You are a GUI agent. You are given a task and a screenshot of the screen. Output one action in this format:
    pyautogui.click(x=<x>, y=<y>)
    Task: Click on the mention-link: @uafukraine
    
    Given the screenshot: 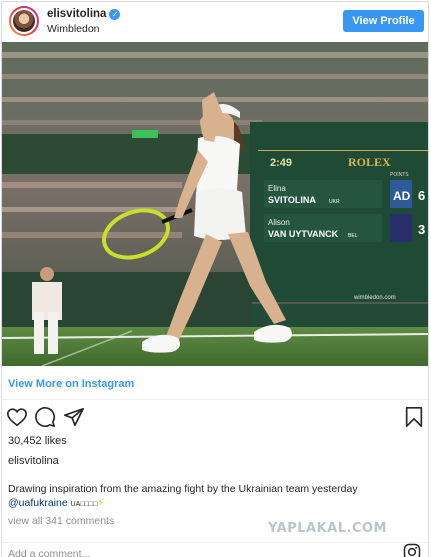 What is the action you would take?
    pyautogui.click(x=38, y=503)
    